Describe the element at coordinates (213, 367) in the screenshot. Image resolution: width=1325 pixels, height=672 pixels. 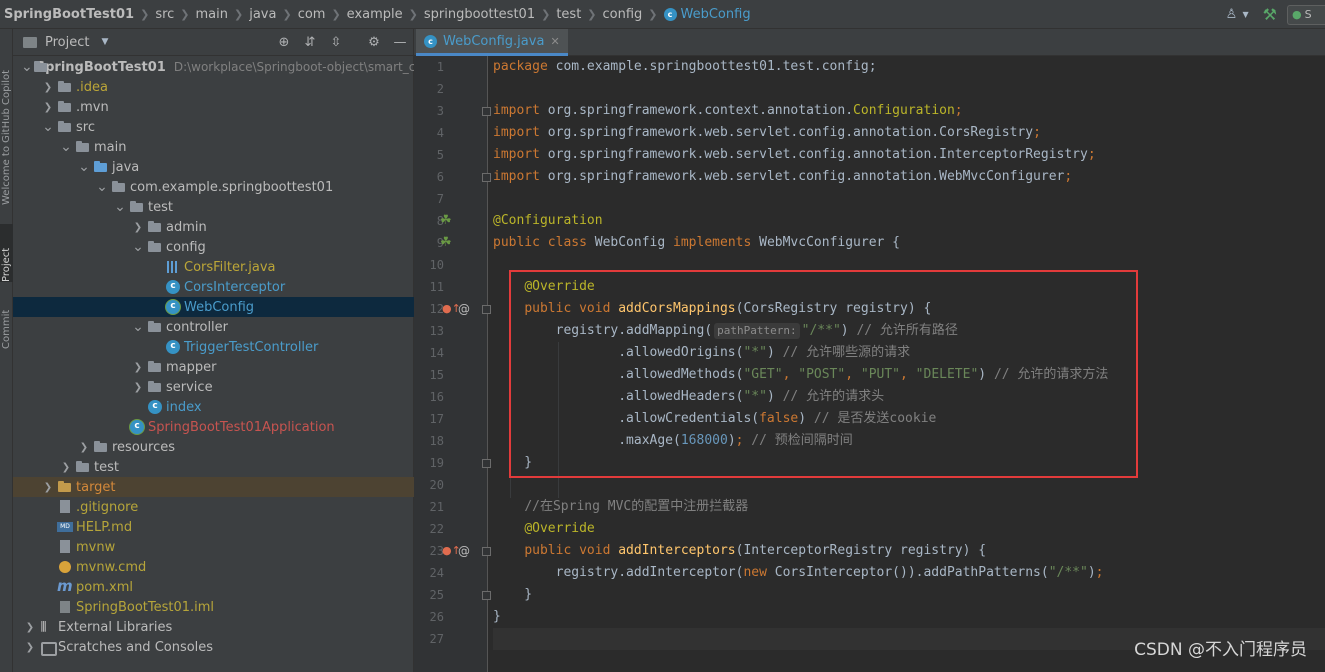
I see `tree-item: ❯ mapper` at that location.